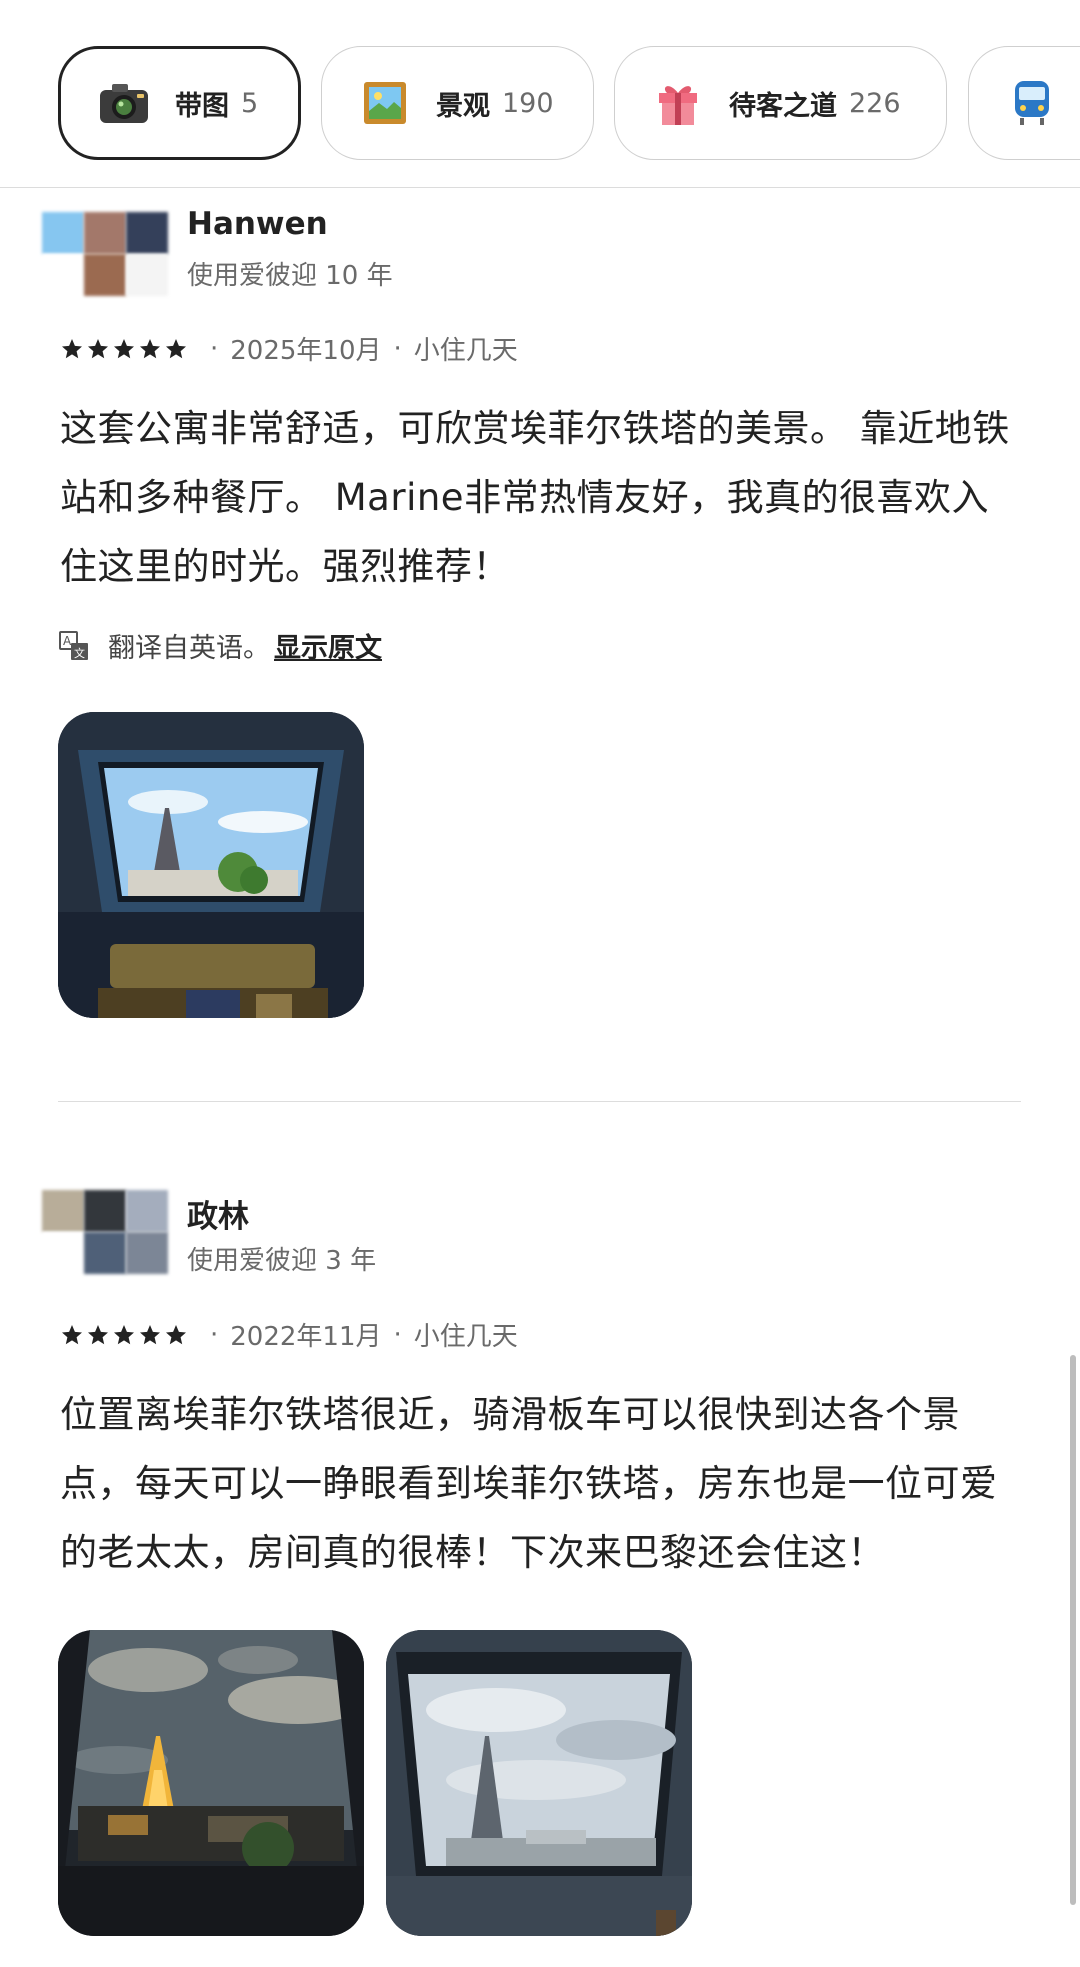 This screenshot has width=1080, height=1967. I want to click on landscape-picture-icon, so click(385, 103).